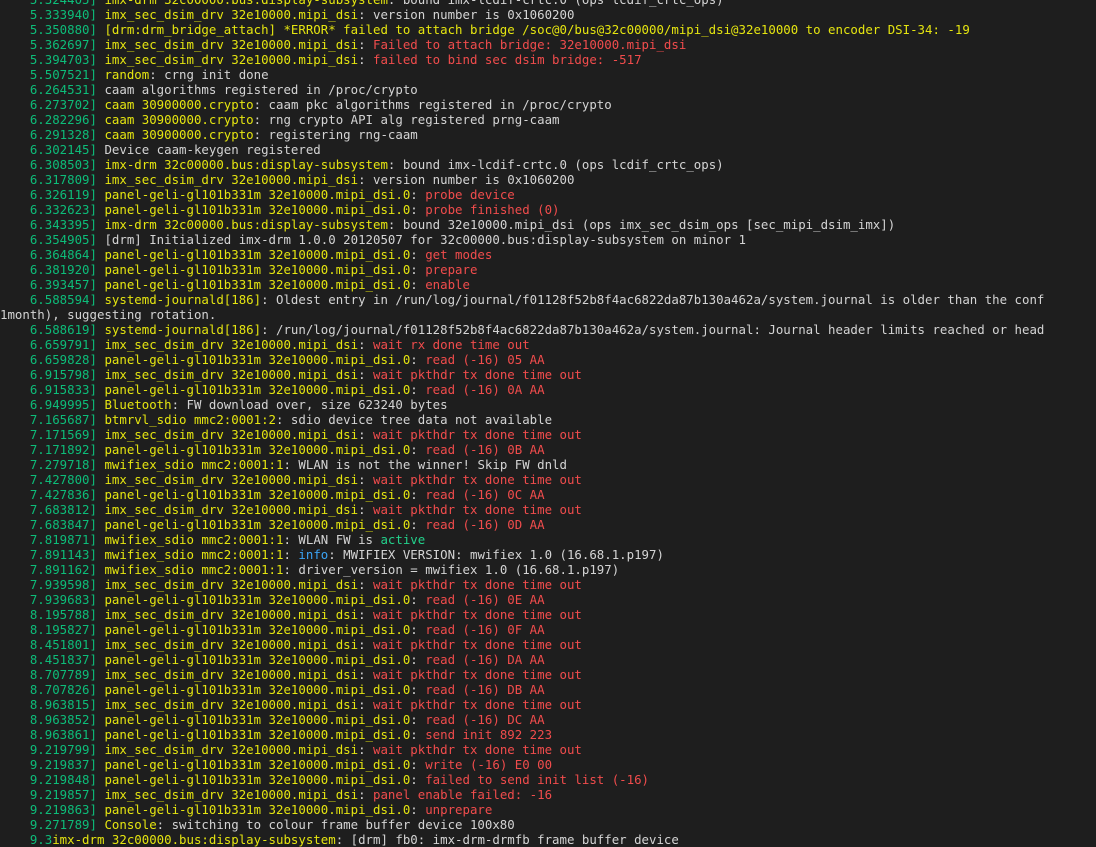 The height and width of the screenshot is (847, 1096). I want to click on log-line: 1month), suggesting rotation., so click(548, 314).